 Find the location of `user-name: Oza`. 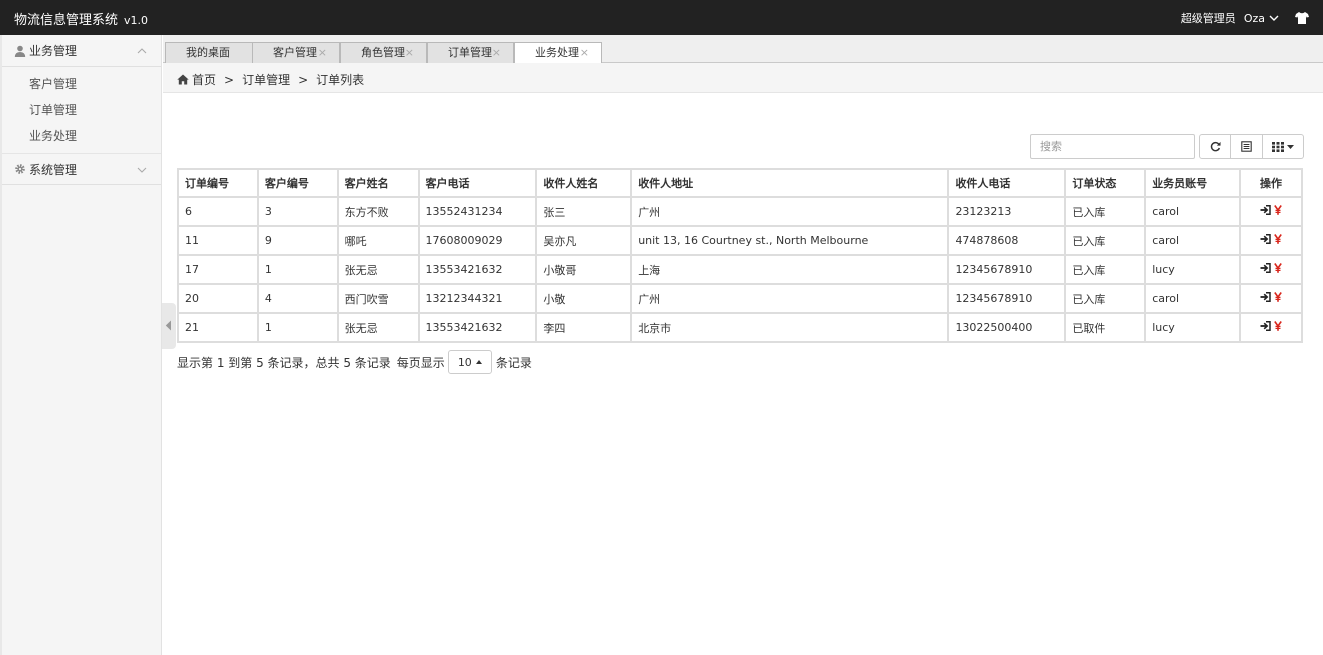

user-name: Oza is located at coordinates (1254, 18).